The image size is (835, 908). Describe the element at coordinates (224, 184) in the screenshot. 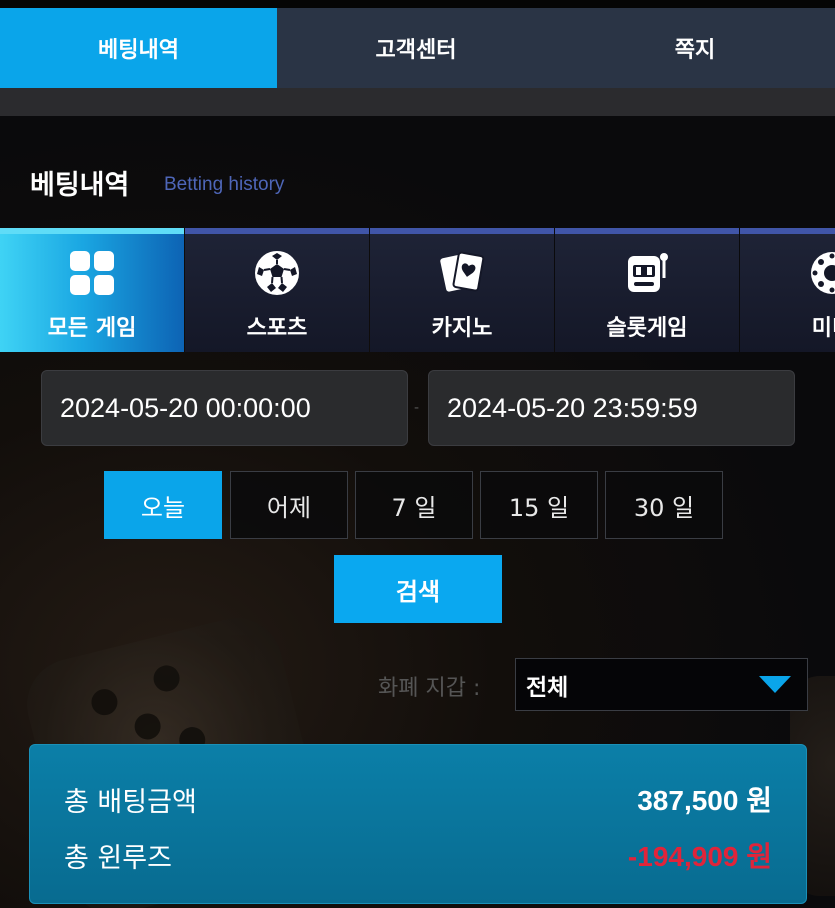

I see `page-subtitle: Betting history` at that location.